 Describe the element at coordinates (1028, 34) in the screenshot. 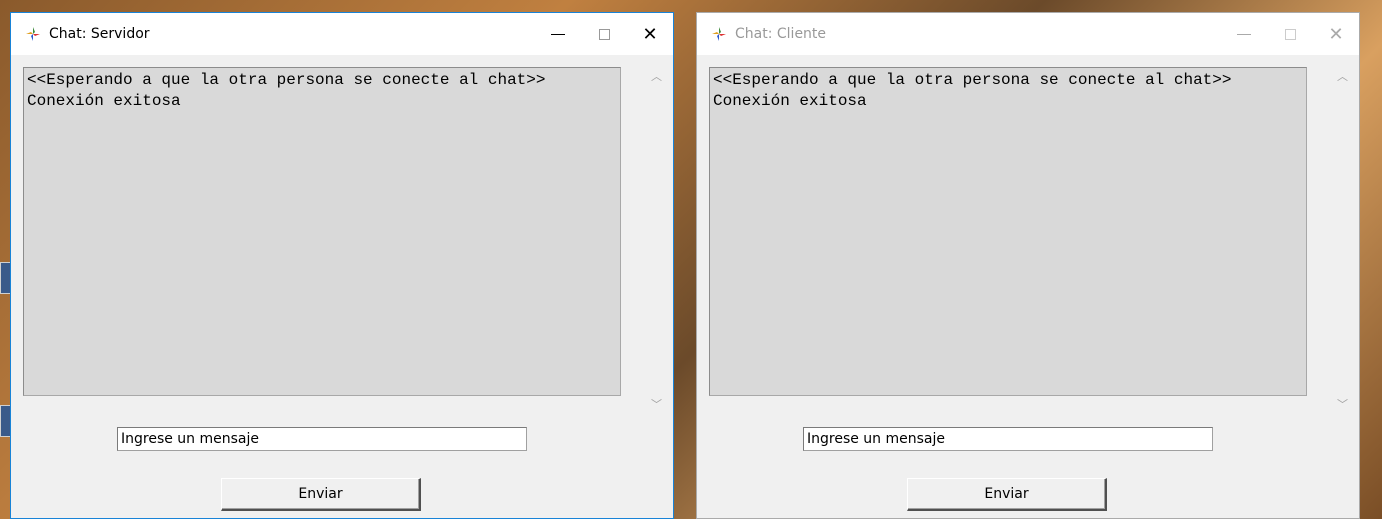

I see `titlebar: Chat: Cliente ✕` at that location.